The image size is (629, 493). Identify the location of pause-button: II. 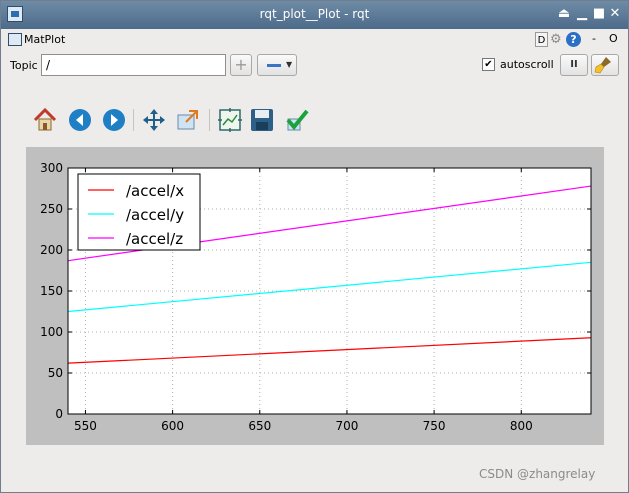
(574, 65).